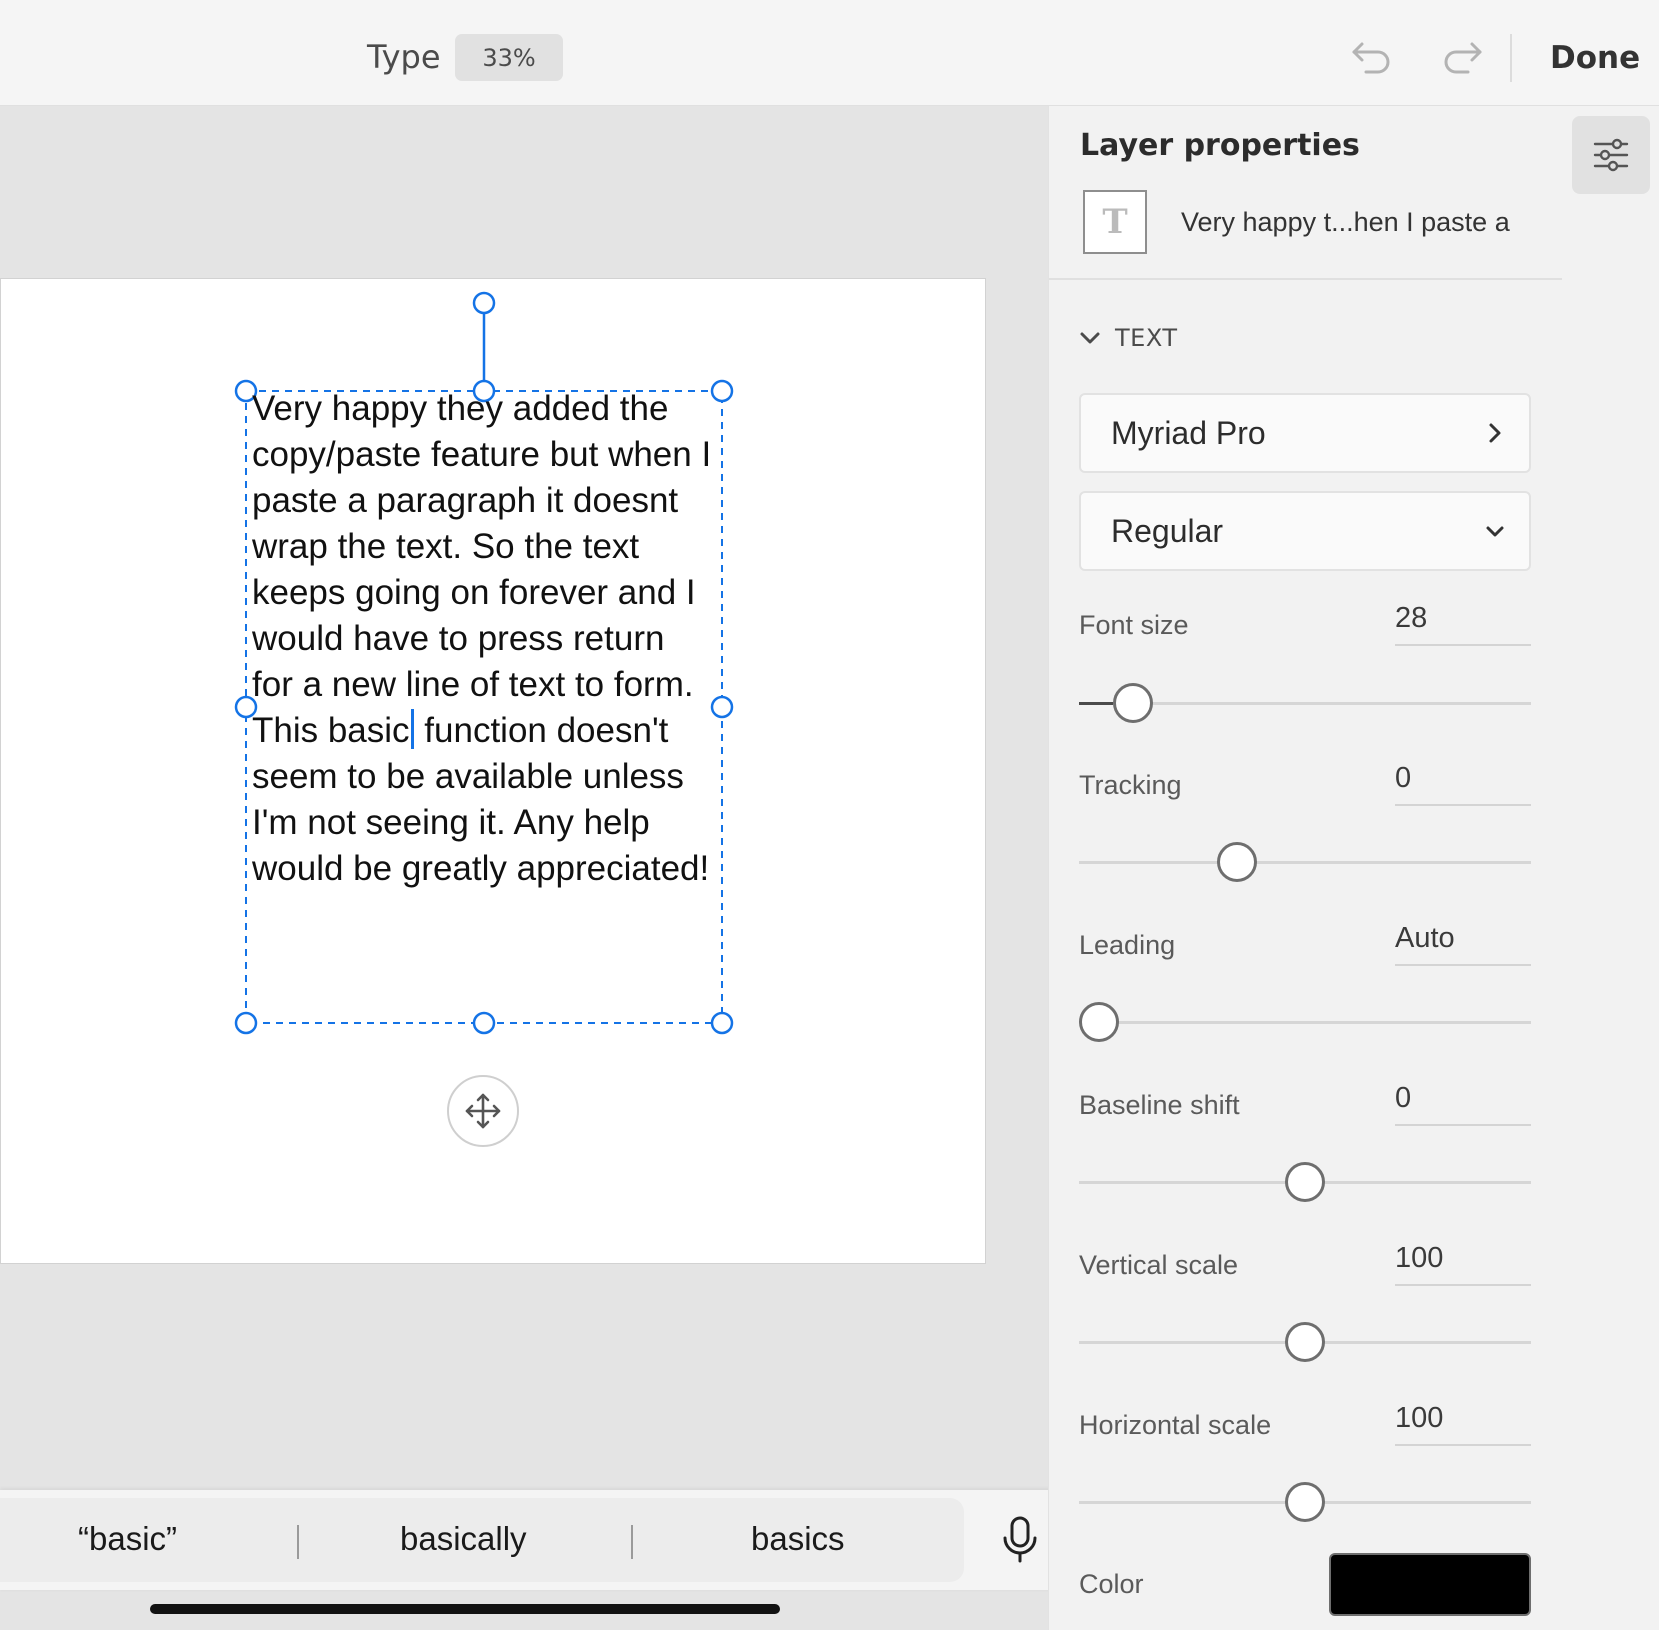 The height and width of the screenshot is (1630, 1659). Describe the element at coordinates (1167, 530) in the screenshot. I see `font-style-value: Regular` at that location.